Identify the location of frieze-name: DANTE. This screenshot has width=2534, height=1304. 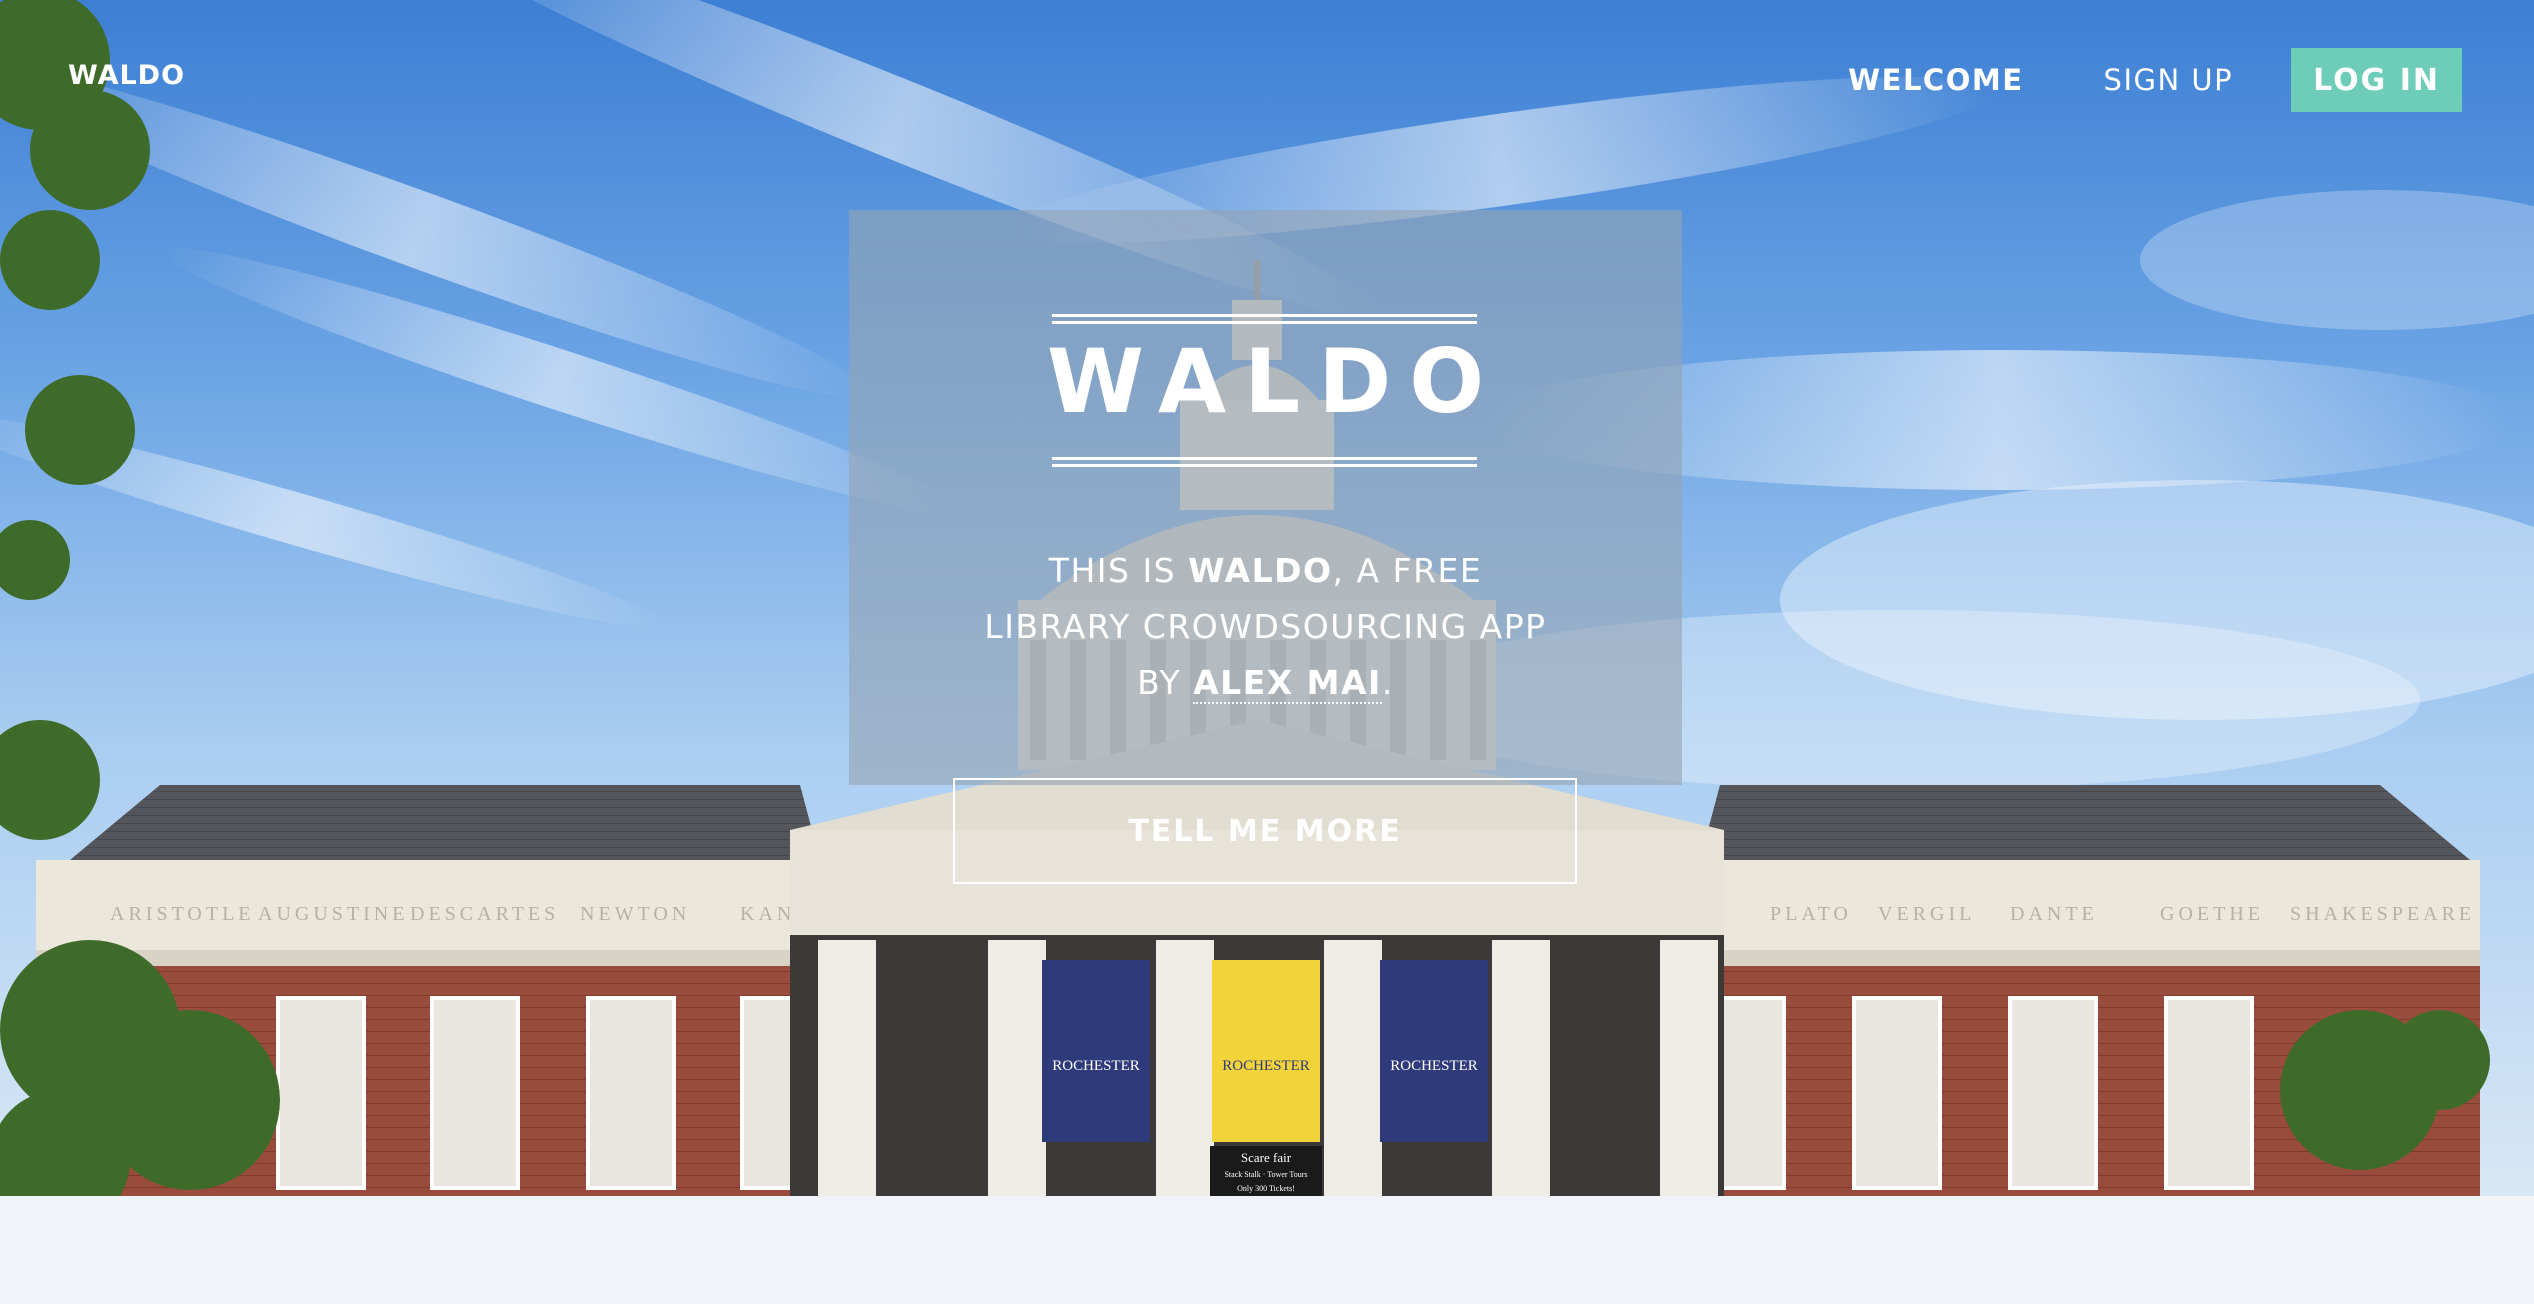
(2054, 914).